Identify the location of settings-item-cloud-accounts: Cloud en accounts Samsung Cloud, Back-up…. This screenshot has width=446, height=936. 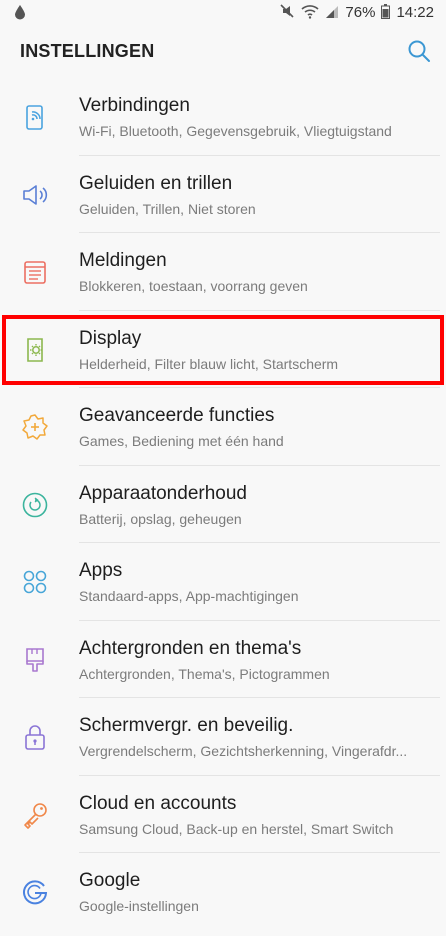
(223, 814).